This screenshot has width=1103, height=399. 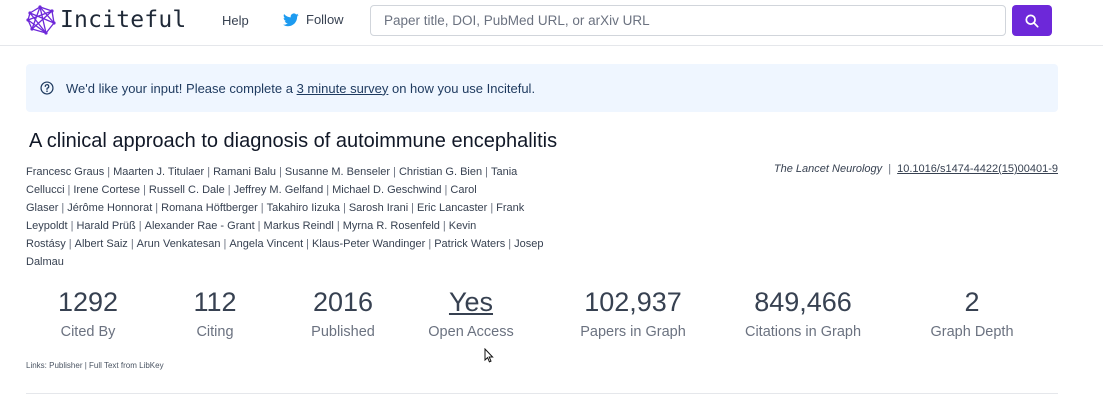 I want to click on links-prefix: Links:, so click(x=38, y=365).